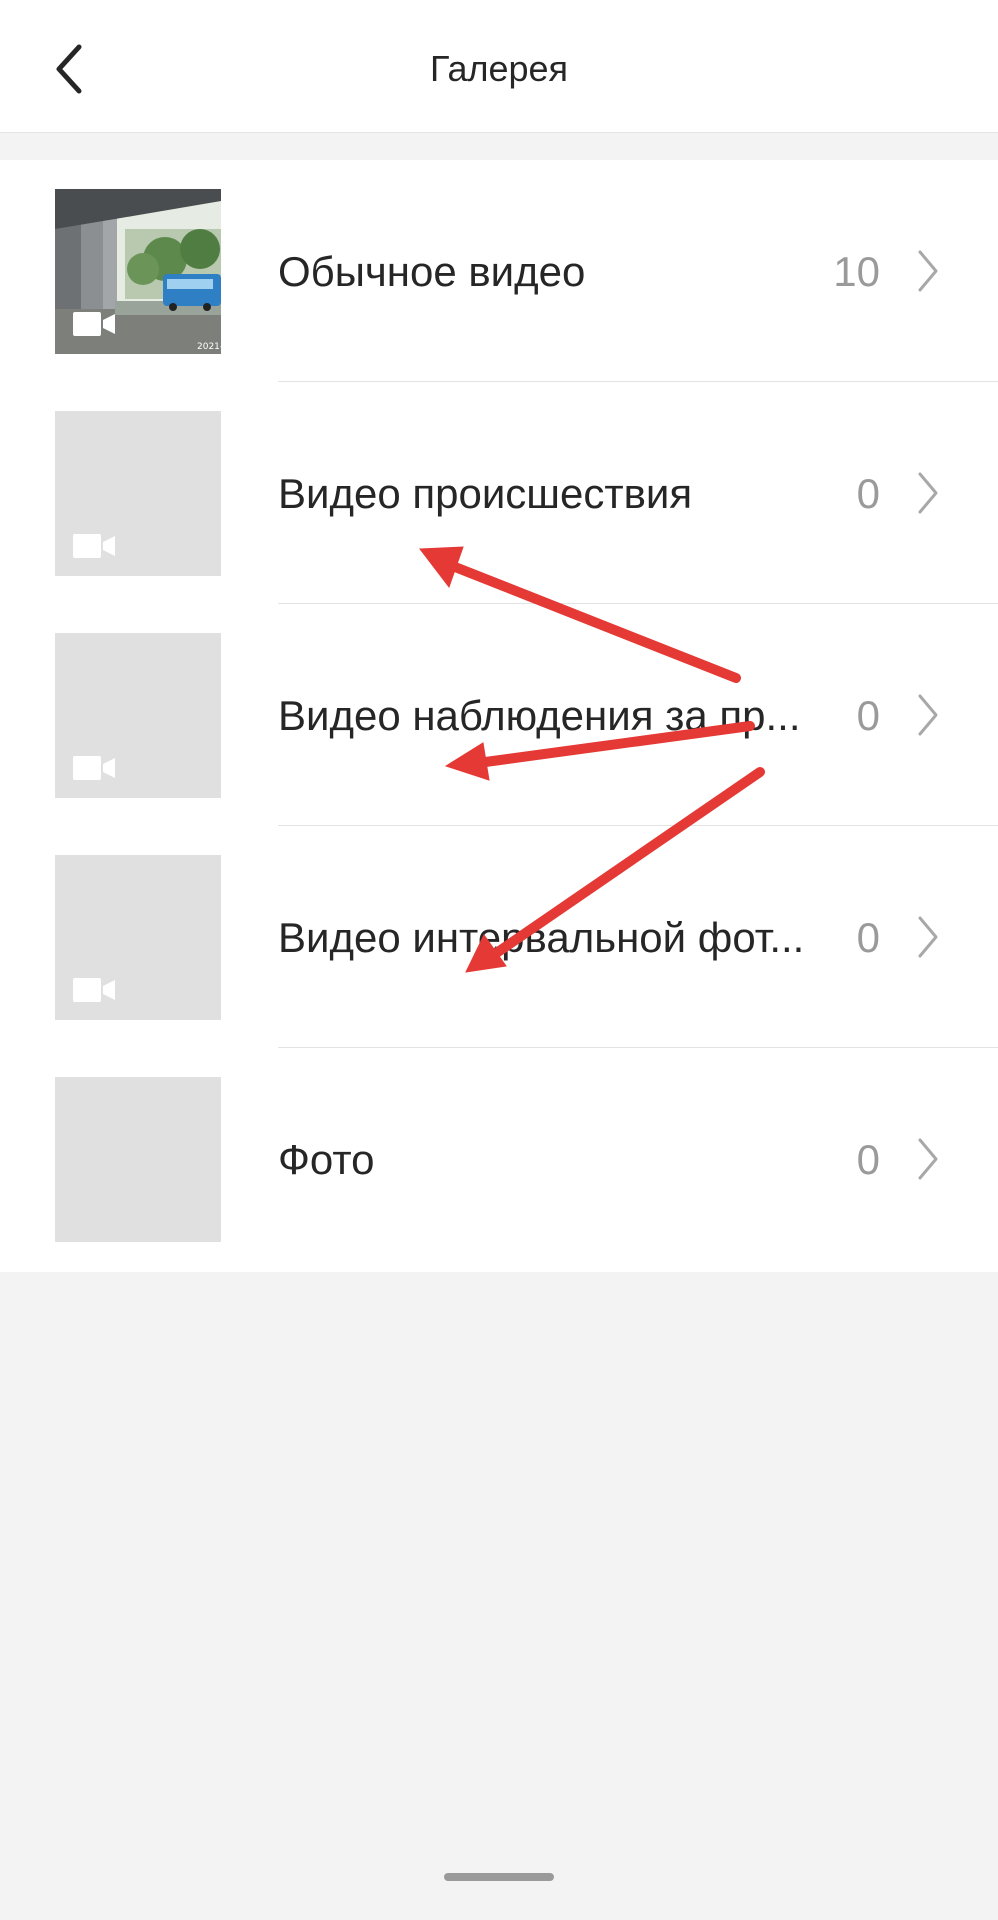 This screenshot has height=1920, width=998. What do you see at coordinates (326, 1159) in the screenshot?
I see `item-label: Фото` at bounding box center [326, 1159].